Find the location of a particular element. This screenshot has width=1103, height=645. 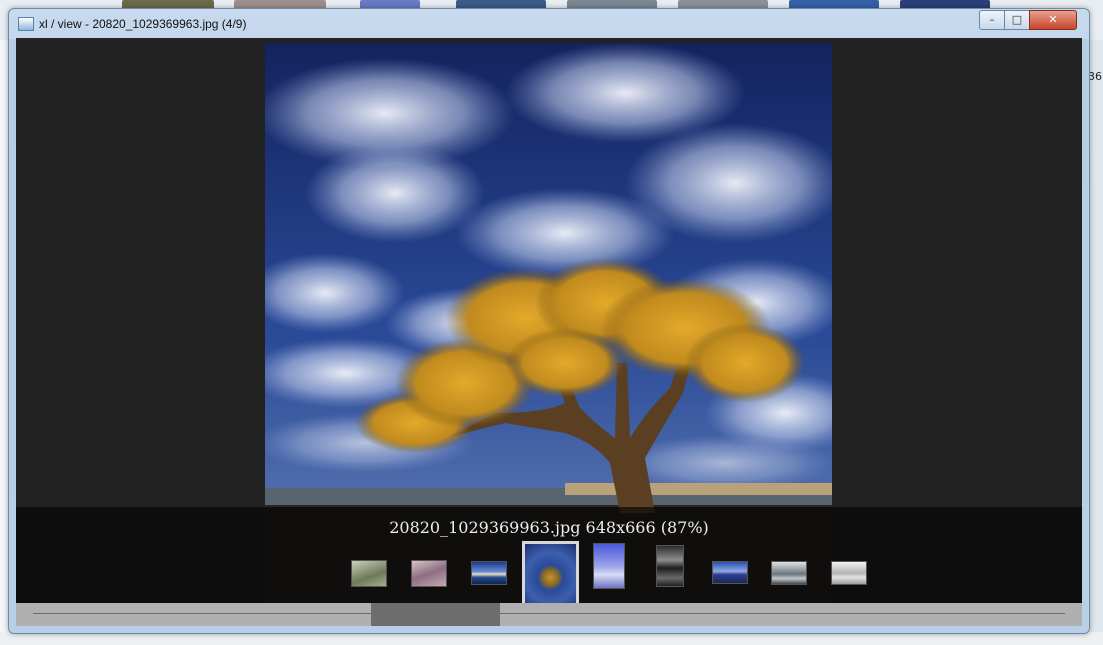

scrollbar-thumb is located at coordinates (435, 614).